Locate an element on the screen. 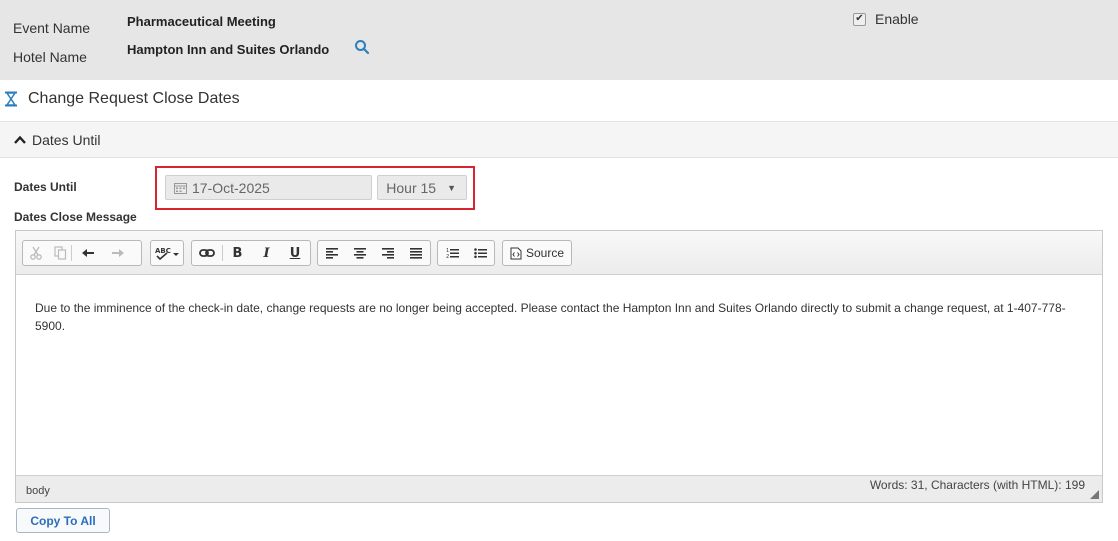 The height and width of the screenshot is (541, 1118). source-label: Source is located at coordinates (545, 253).